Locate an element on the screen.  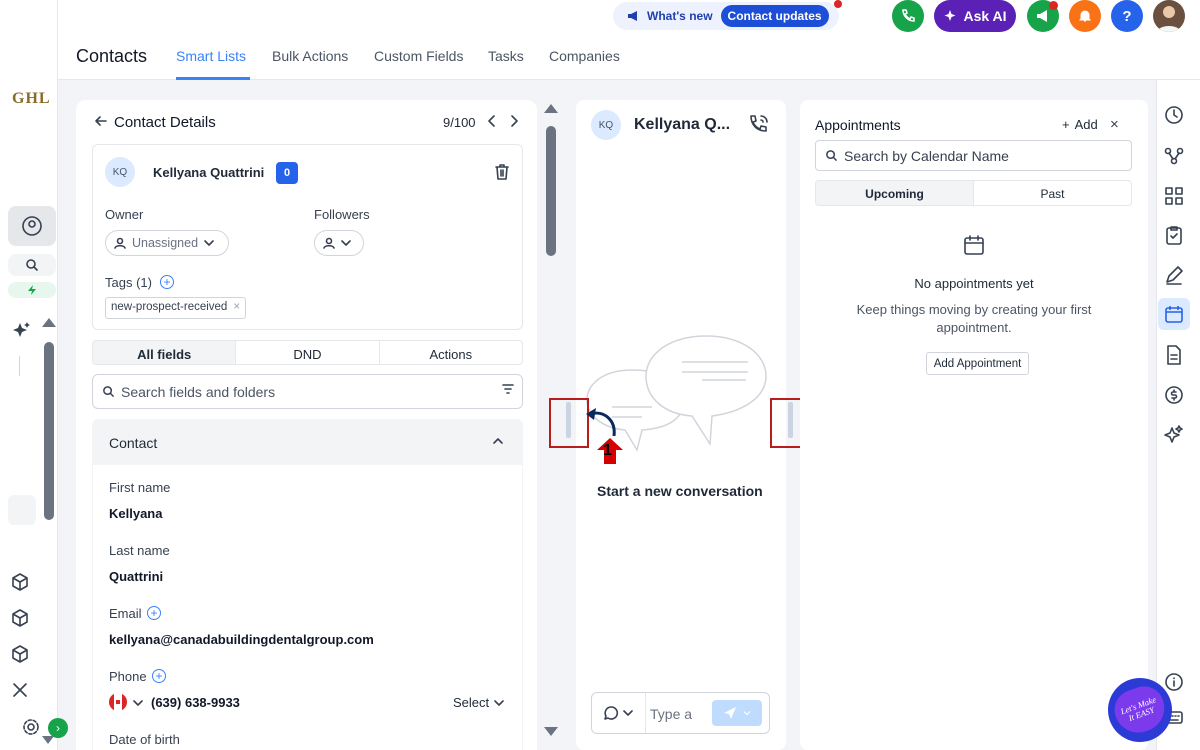
call-icon is located at coordinates (758, 125).